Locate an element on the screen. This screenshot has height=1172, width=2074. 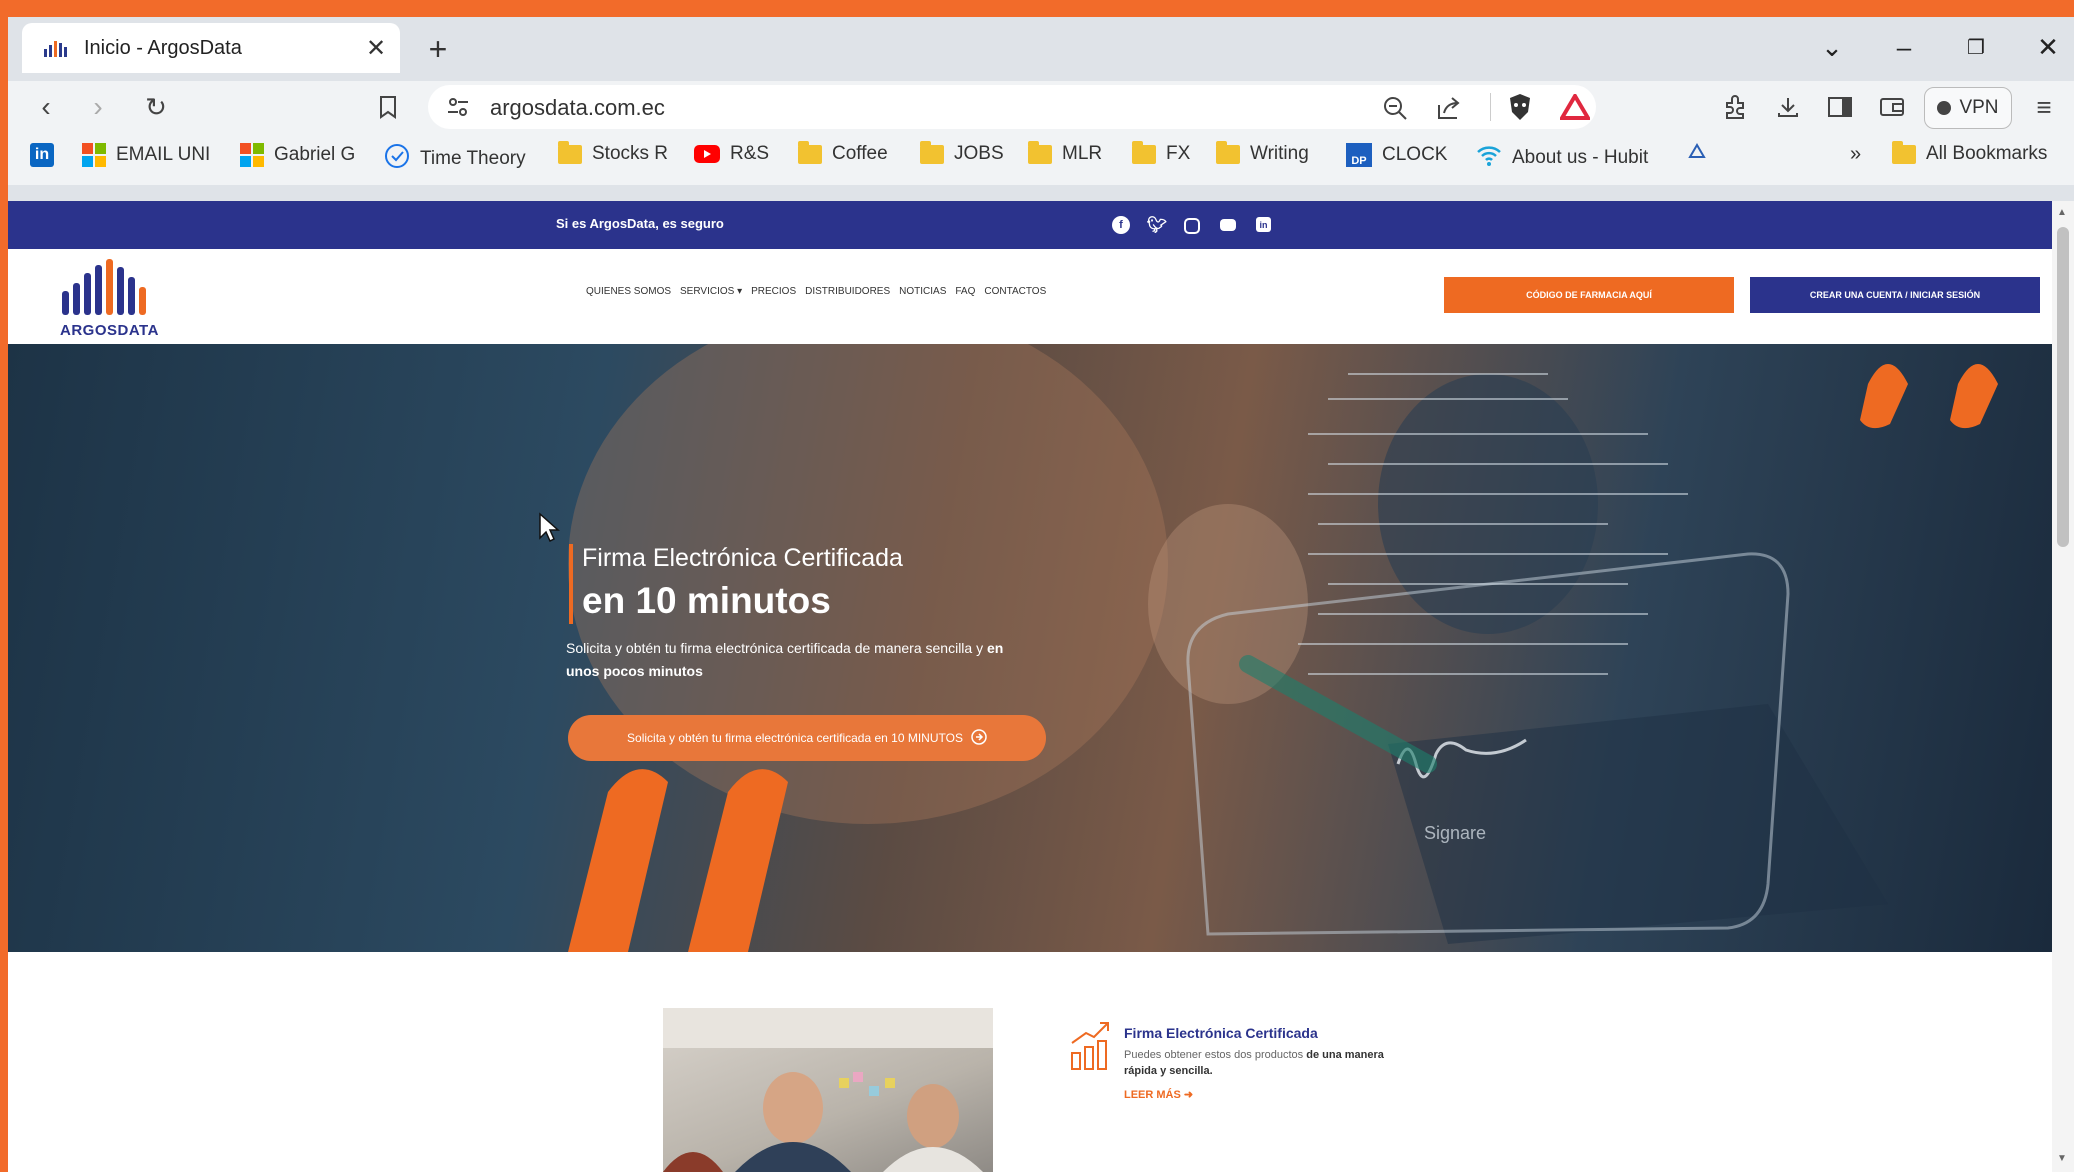
zoom-icon is located at coordinates (1395, 110).